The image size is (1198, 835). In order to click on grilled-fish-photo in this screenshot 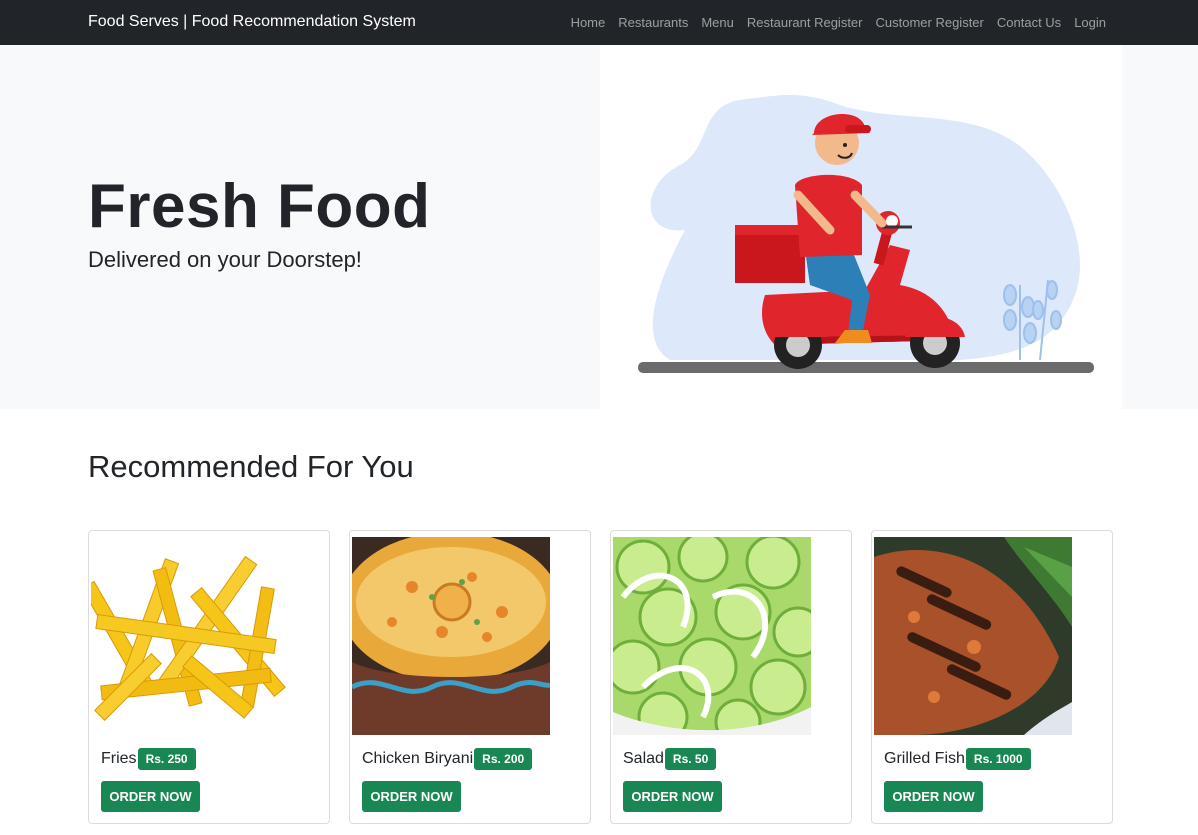, I will do `click(973, 636)`.